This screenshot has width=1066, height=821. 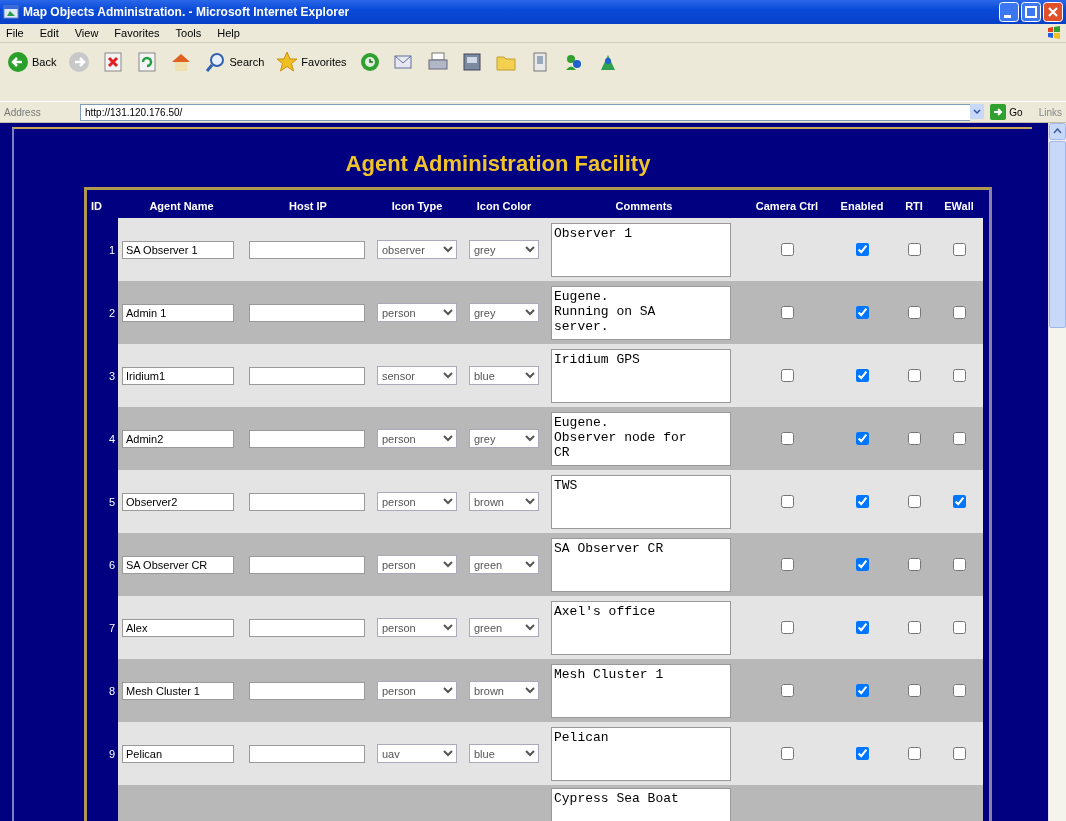 What do you see at coordinates (641, 375) in the screenshot?
I see `comment-field: Iridium GPS` at bounding box center [641, 375].